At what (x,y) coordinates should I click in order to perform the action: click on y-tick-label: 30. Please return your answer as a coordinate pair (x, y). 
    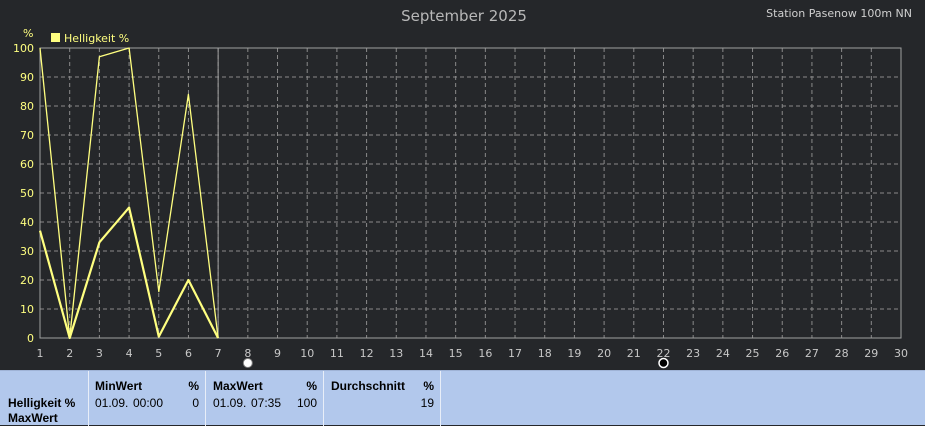
    Looking at the image, I should click on (27, 251).